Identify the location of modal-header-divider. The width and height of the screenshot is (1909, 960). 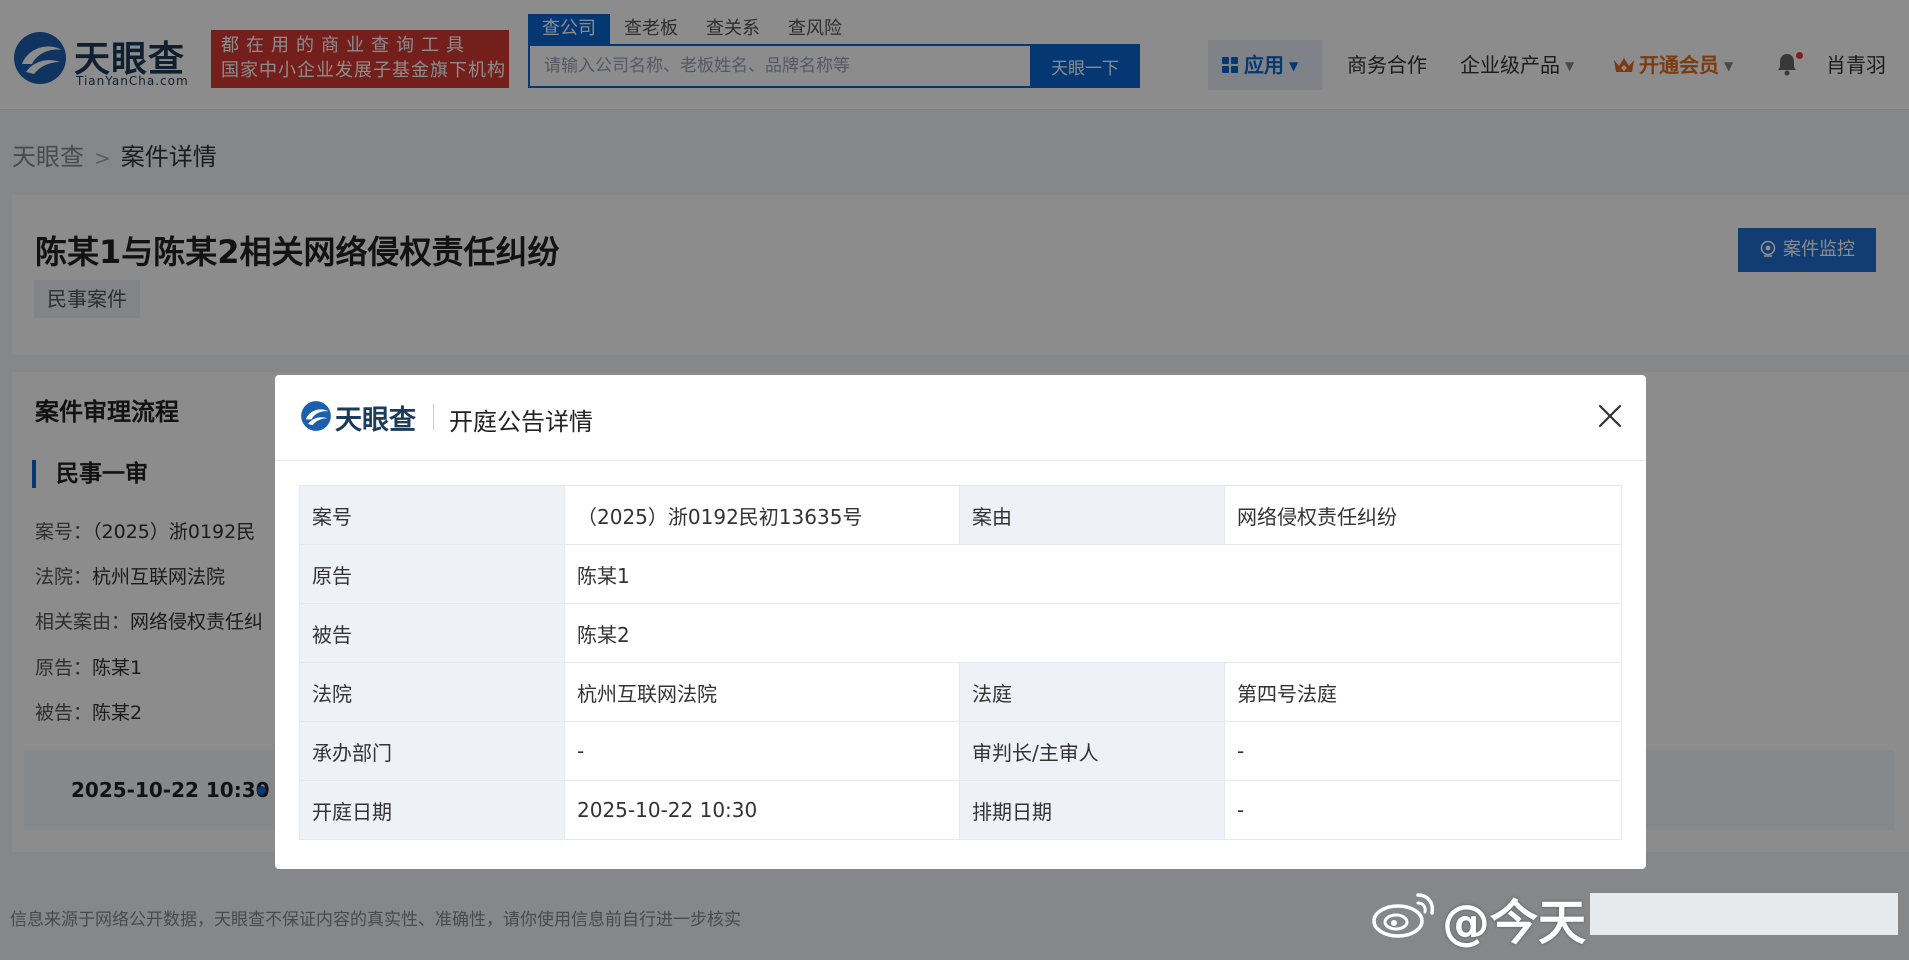
(433, 417).